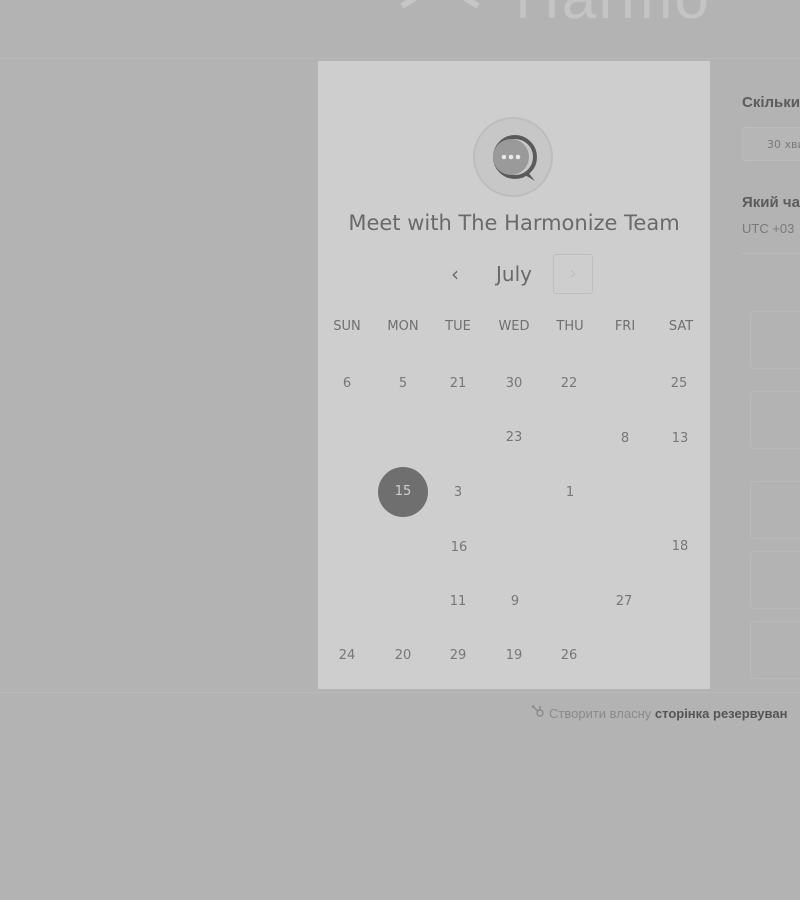 Image resolution: width=800 pixels, height=900 pixels. Describe the element at coordinates (403, 384) in the screenshot. I see `calendar-day: 5` at that location.